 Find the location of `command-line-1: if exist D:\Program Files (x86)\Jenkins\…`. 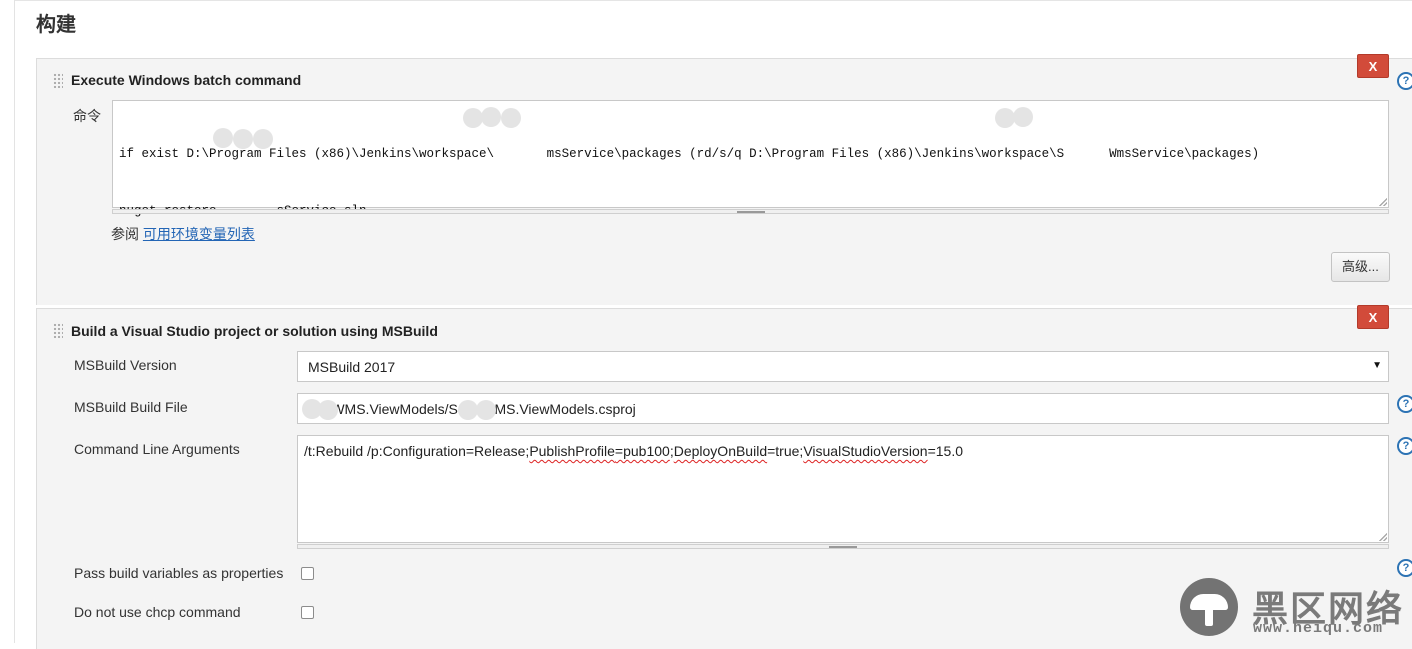

command-line-1: if exist D:\Program Files (x86)\Jenkins\… is located at coordinates (689, 154).